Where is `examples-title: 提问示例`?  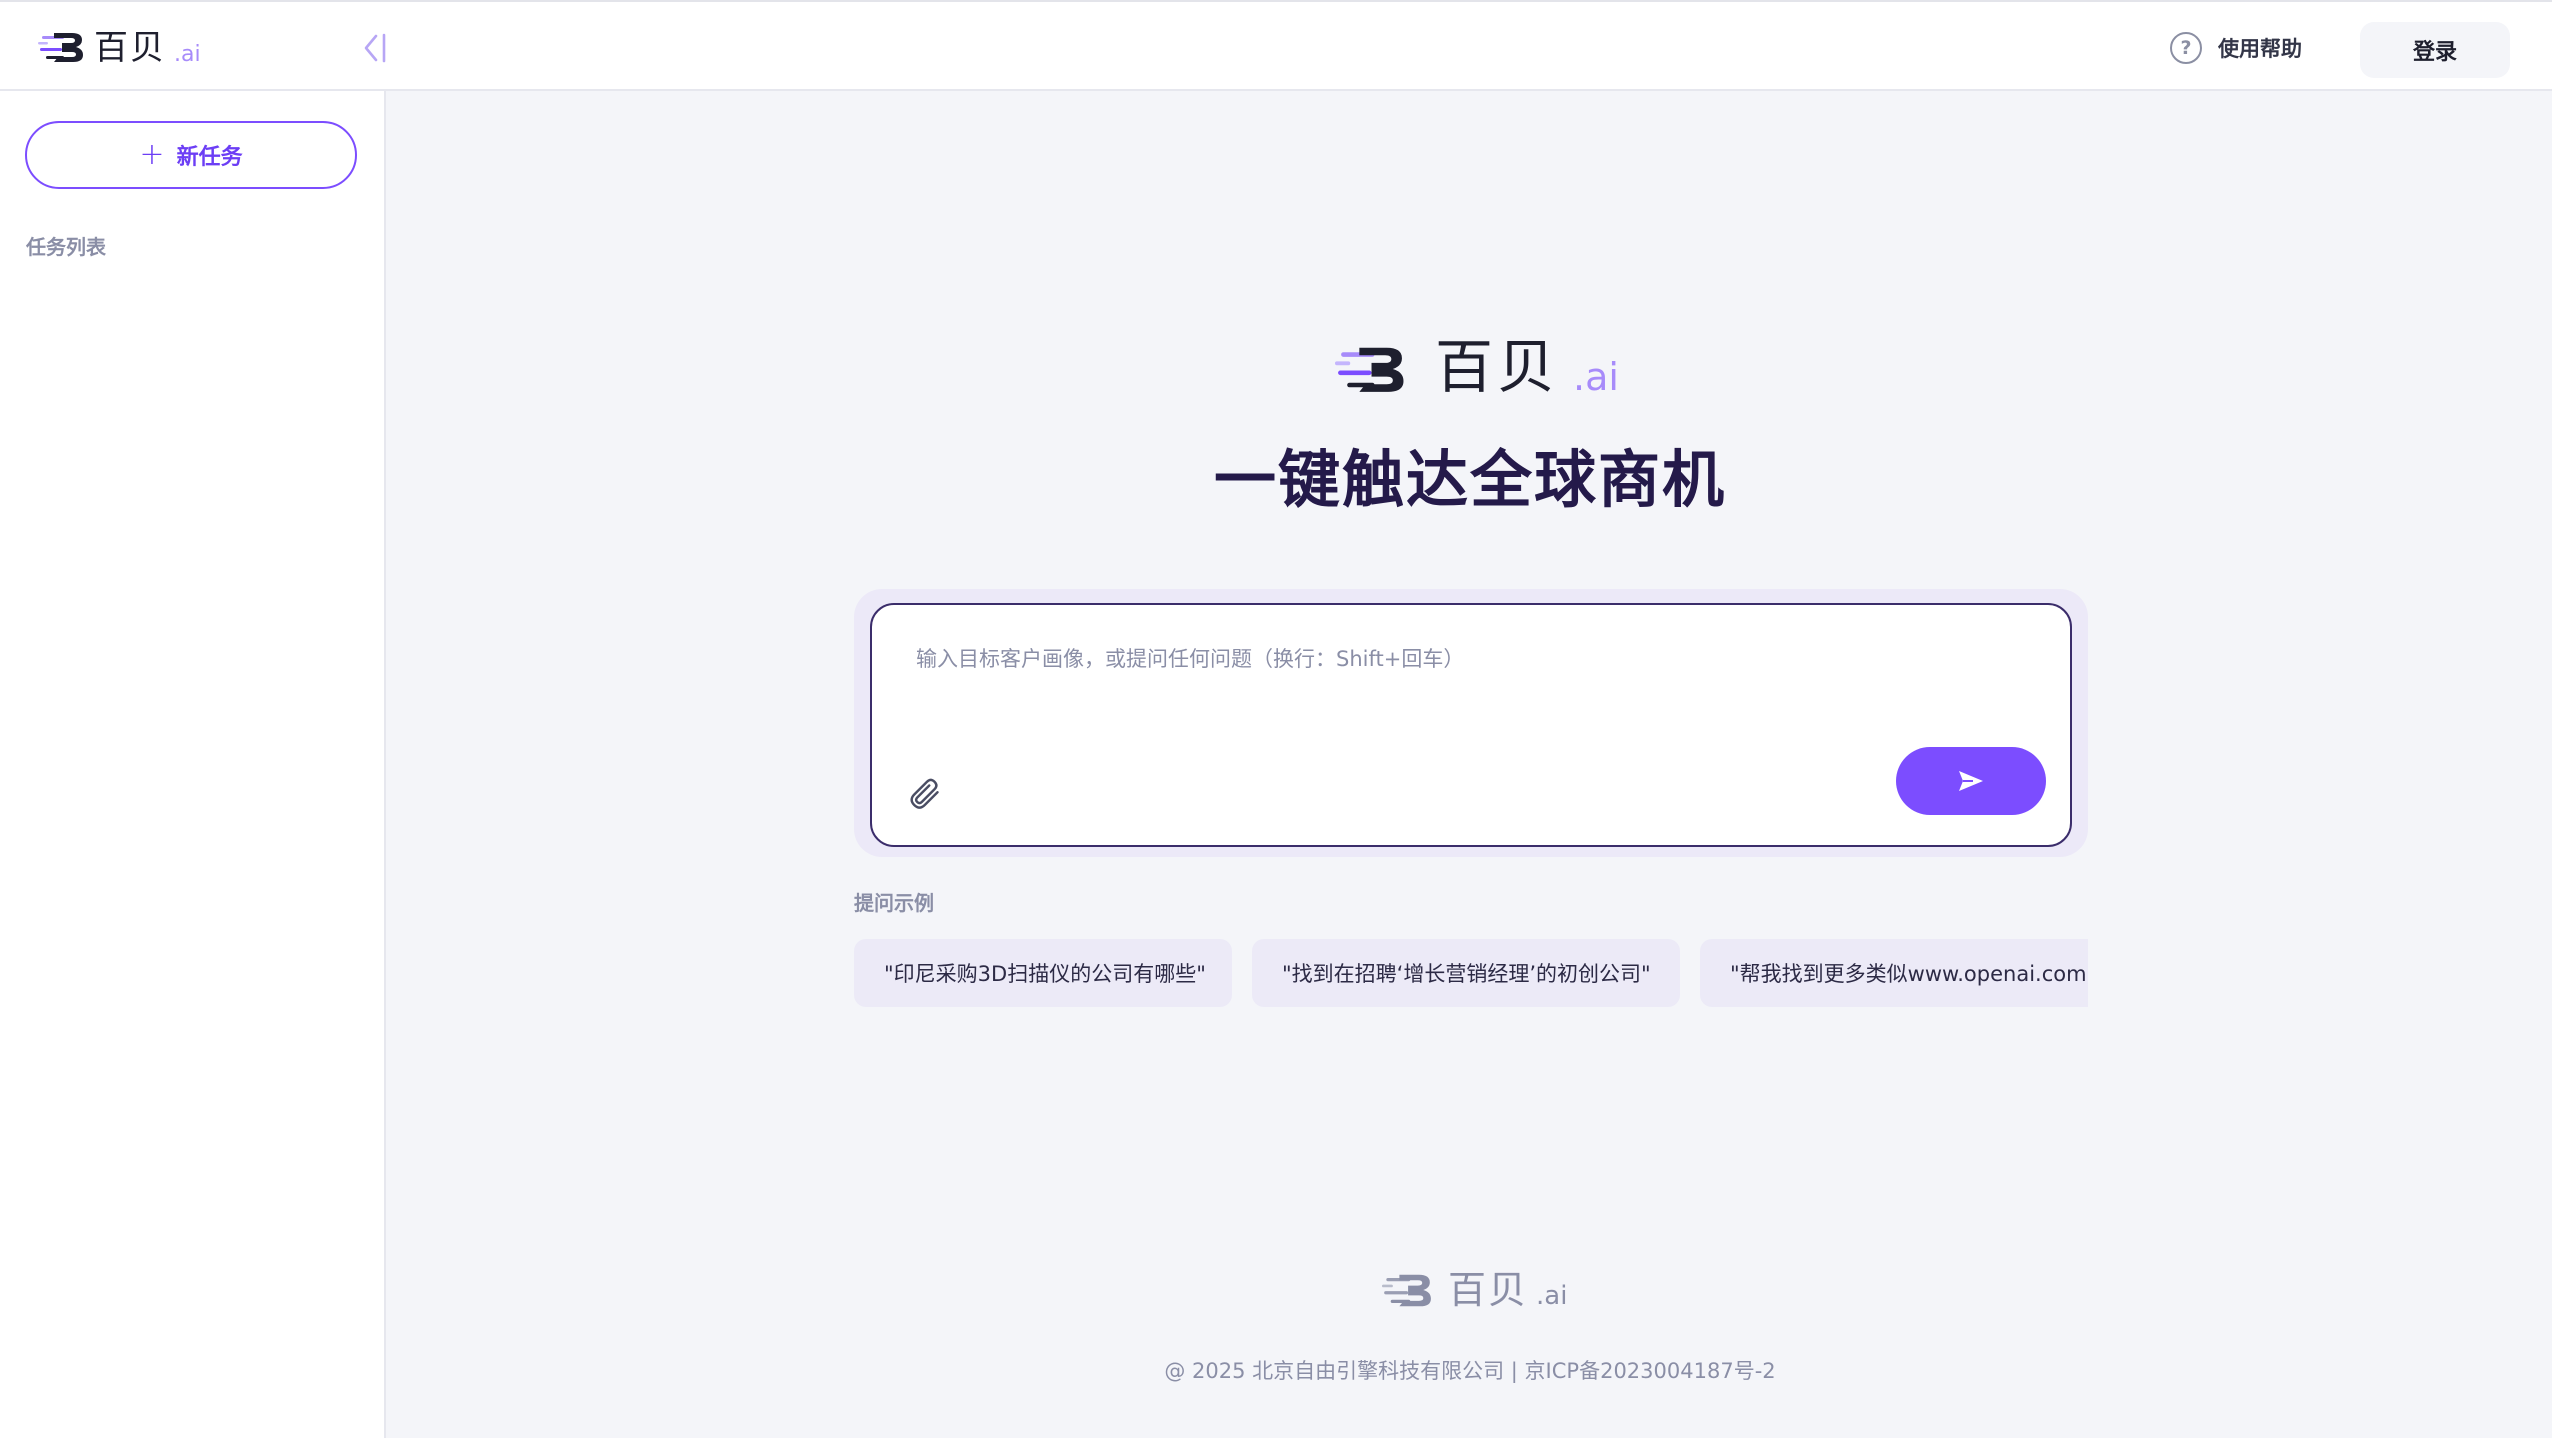
examples-title: 提问示例 is located at coordinates (894, 903).